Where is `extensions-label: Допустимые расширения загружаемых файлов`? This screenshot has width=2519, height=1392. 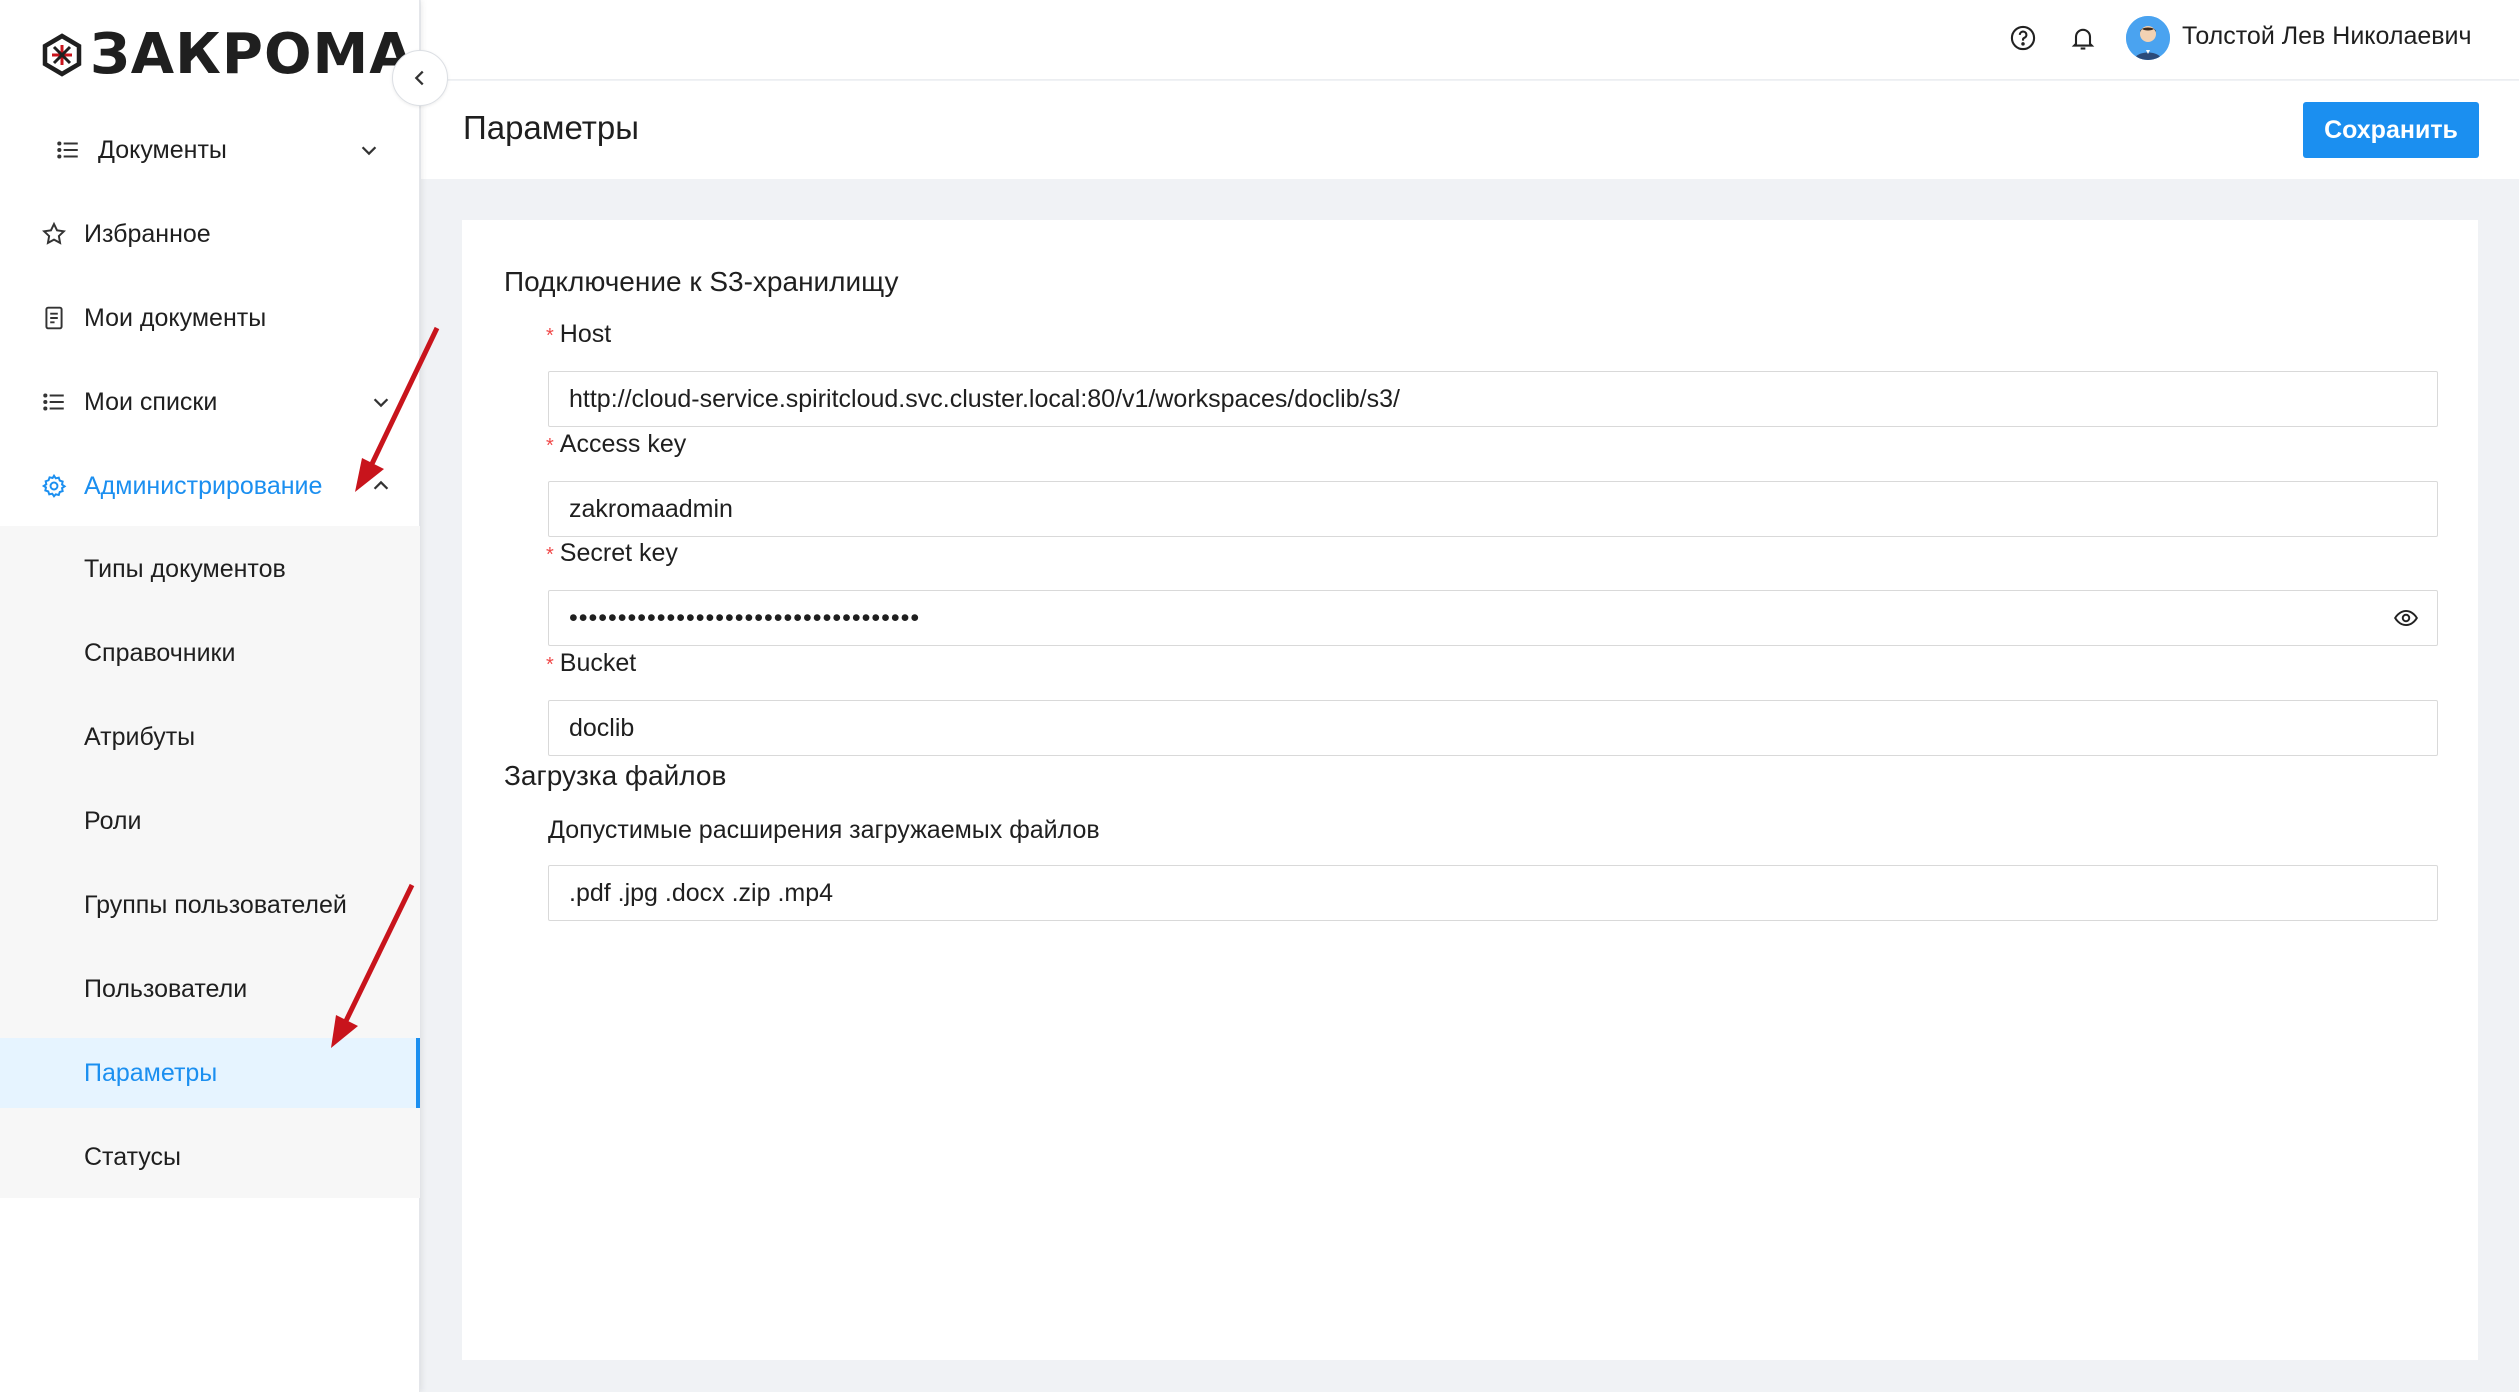 extensions-label: Допустимые расширения загружаемых файлов is located at coordinates (824, 830).